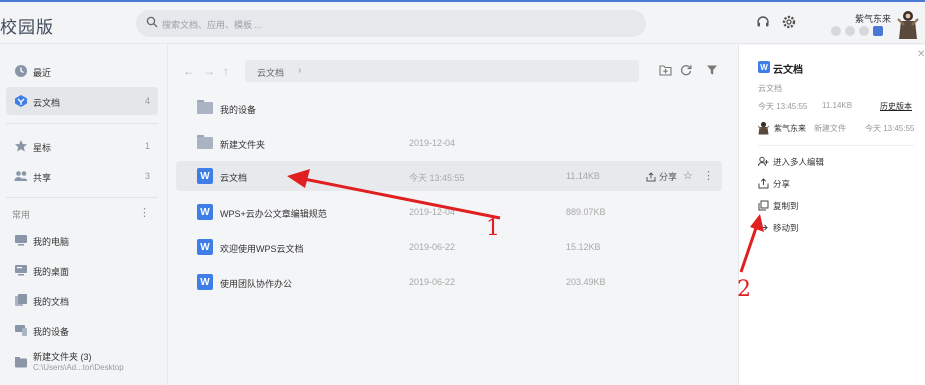  I want to click on gear-icon, so click(789, 23).